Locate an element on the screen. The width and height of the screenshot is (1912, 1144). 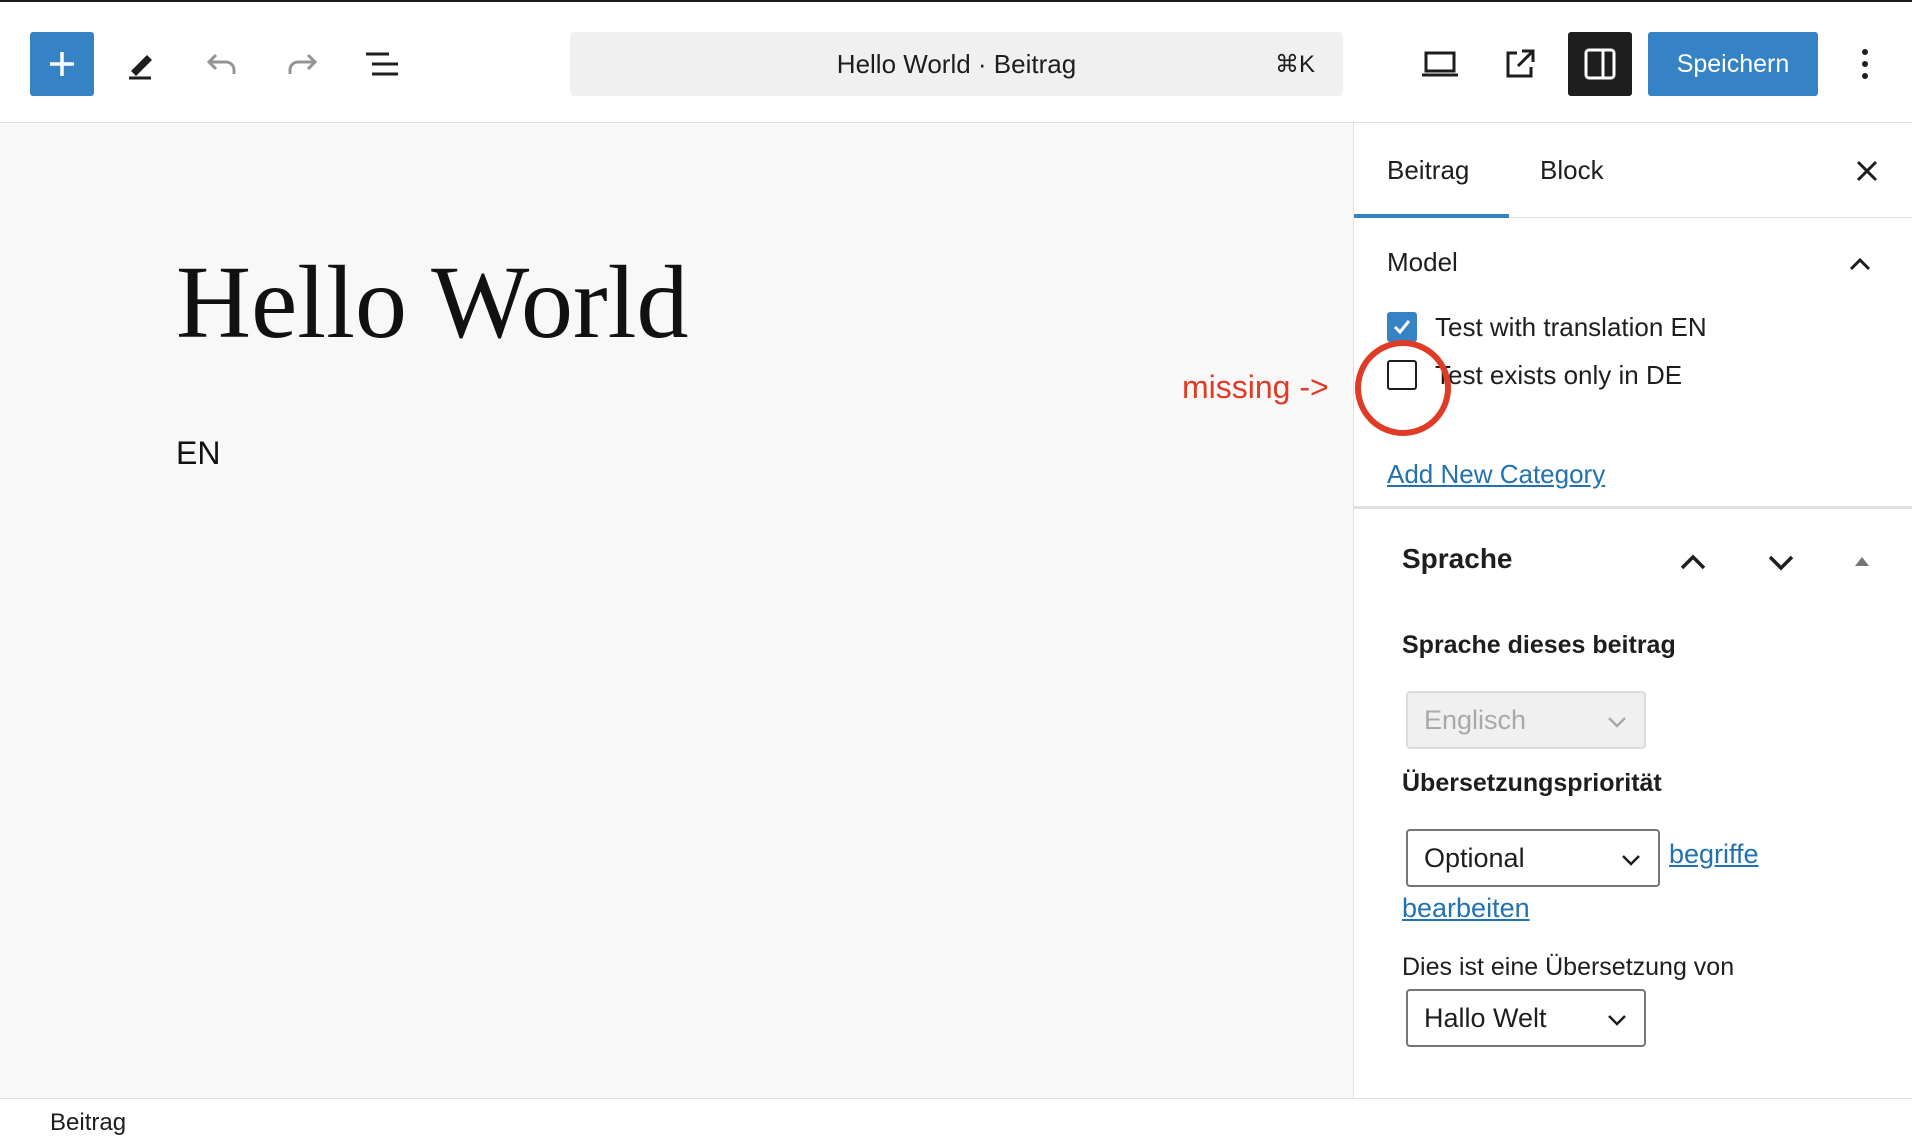
category-item: Test with translation EN is located at coordinates (1547, 327).